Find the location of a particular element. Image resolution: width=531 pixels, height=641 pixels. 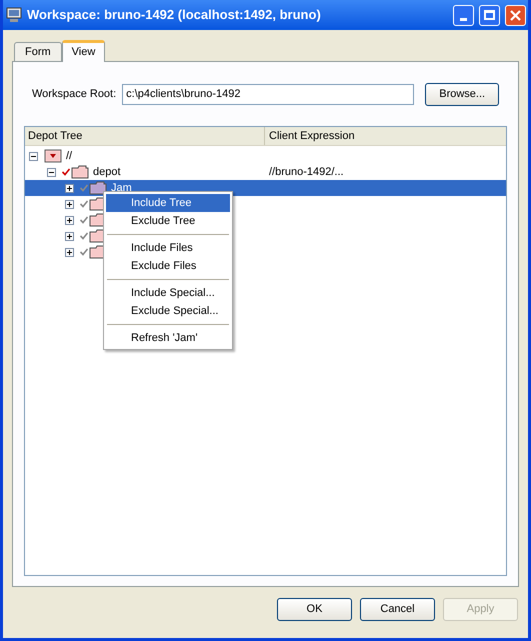

minimize-button is located at coordinates (463, 15).